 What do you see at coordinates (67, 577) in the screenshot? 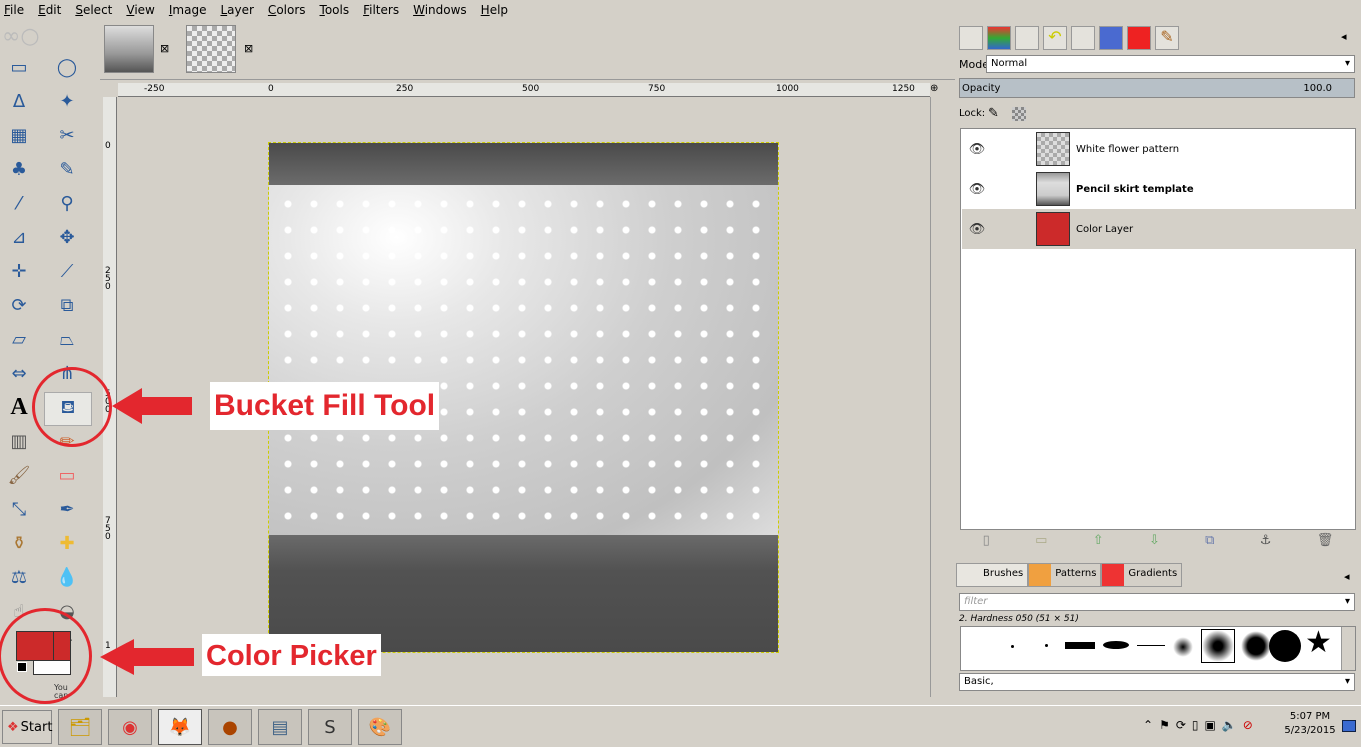
I see `blur-icon: 💧` at bounding box center [67, 577].